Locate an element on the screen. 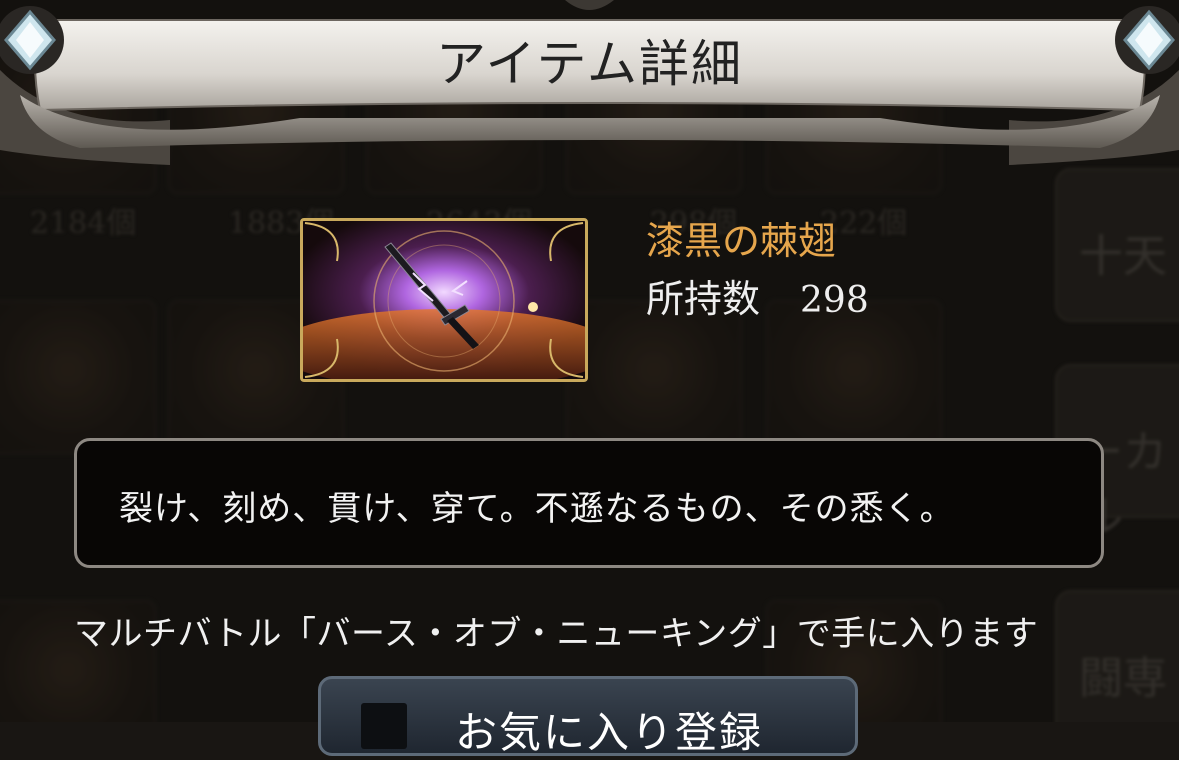  add-favorite-button: お気に入り登録 is located at coordinates (588, 716).